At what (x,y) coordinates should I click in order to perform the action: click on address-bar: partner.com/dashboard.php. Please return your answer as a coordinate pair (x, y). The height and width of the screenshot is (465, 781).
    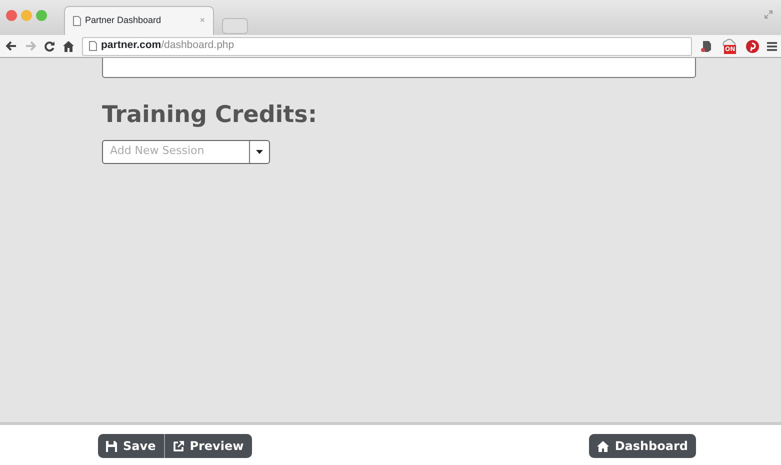
    Looking at the image, I should click on (387, 46).